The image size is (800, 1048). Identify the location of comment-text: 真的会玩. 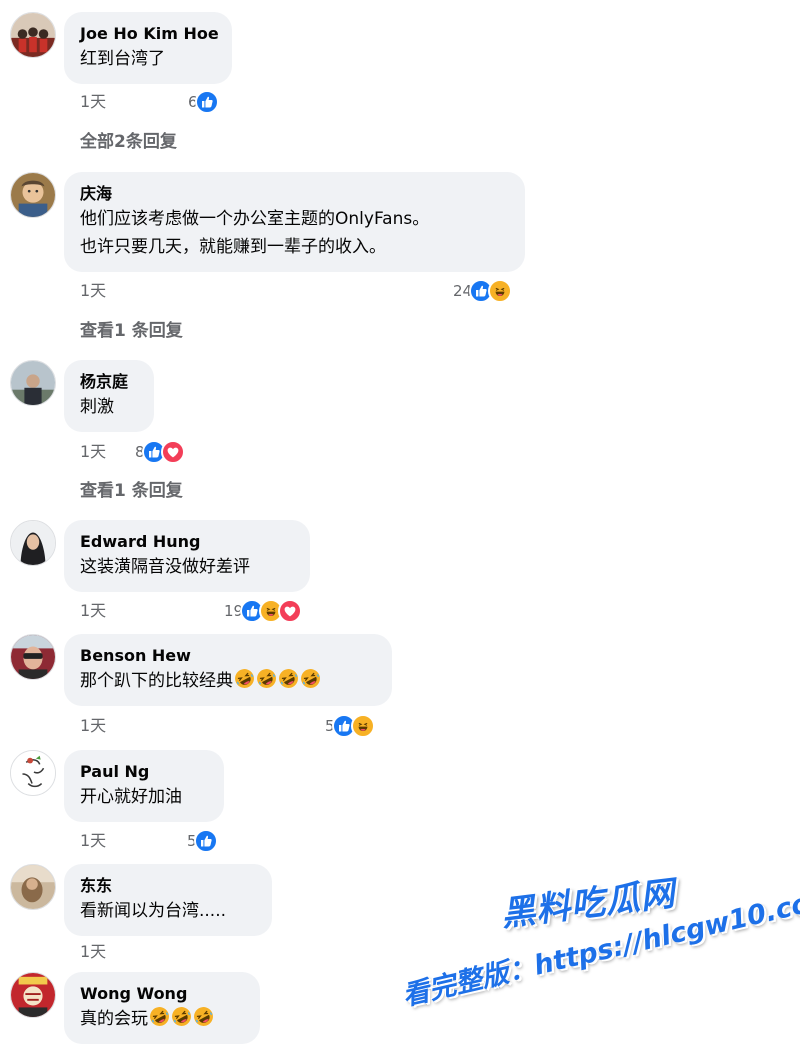
(114, 1019).